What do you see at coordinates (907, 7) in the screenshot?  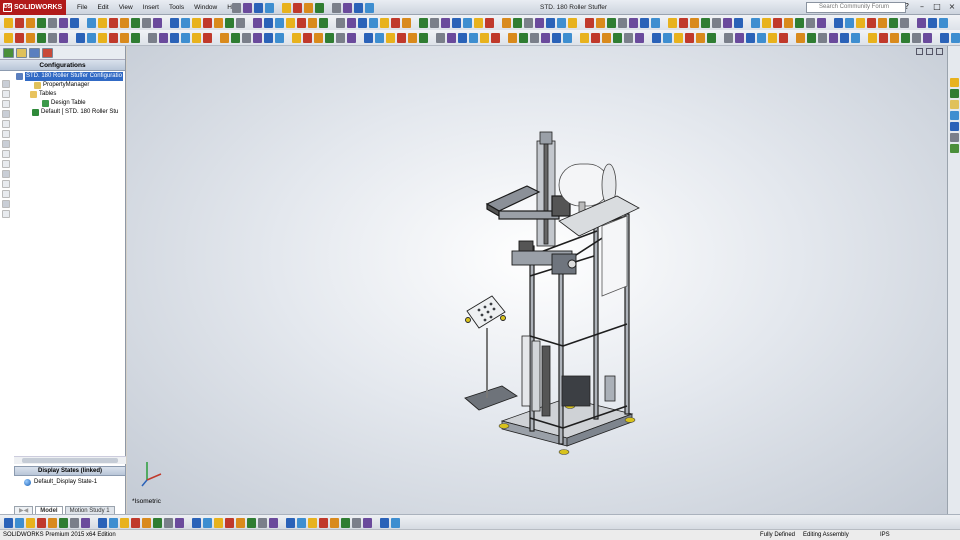 I see `help-button: ?` at bounding box center [907, 7].